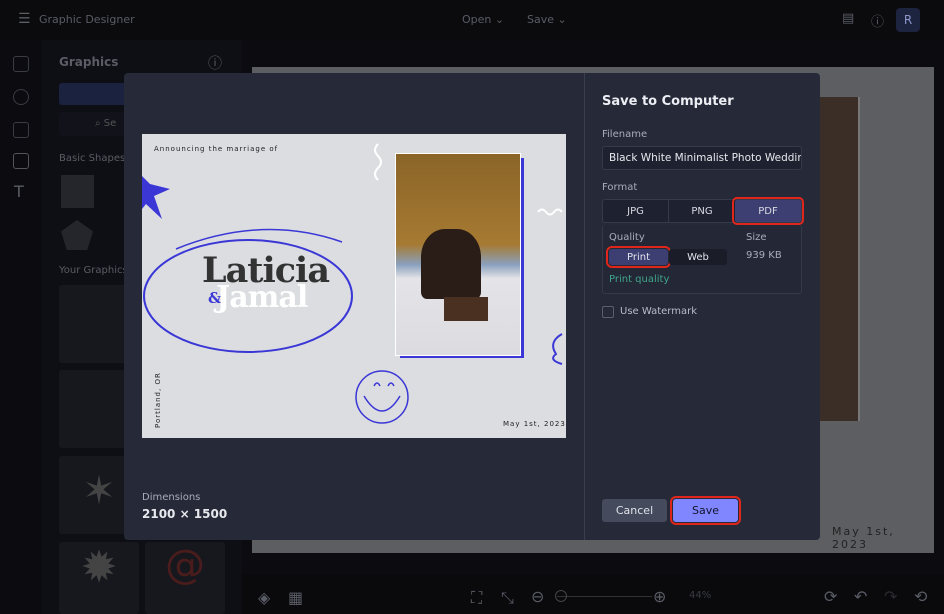  I want to click on squiggle-icon, so click(378, 162).